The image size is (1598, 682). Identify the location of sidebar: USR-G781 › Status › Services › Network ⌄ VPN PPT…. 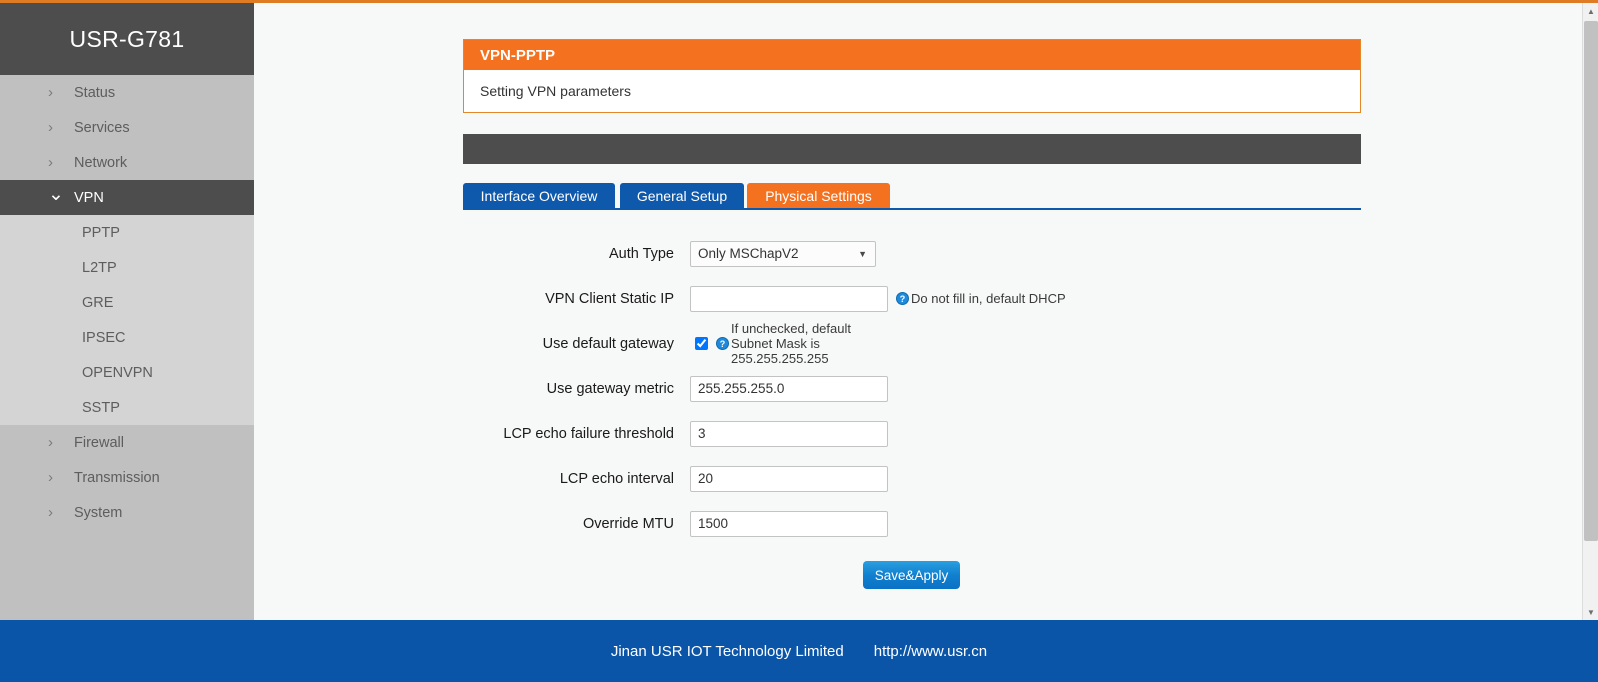
(127, 311).